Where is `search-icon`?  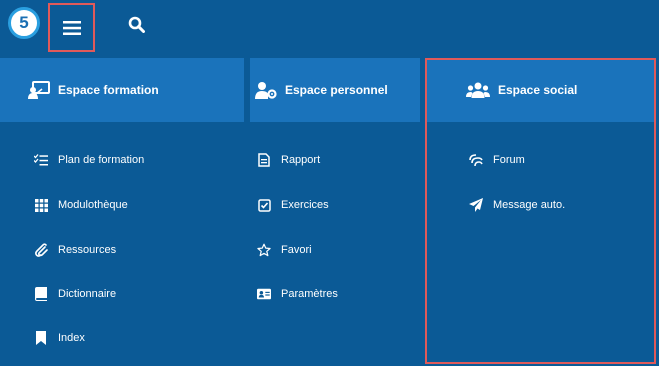
search-icon is located at coordinates (136, 24).